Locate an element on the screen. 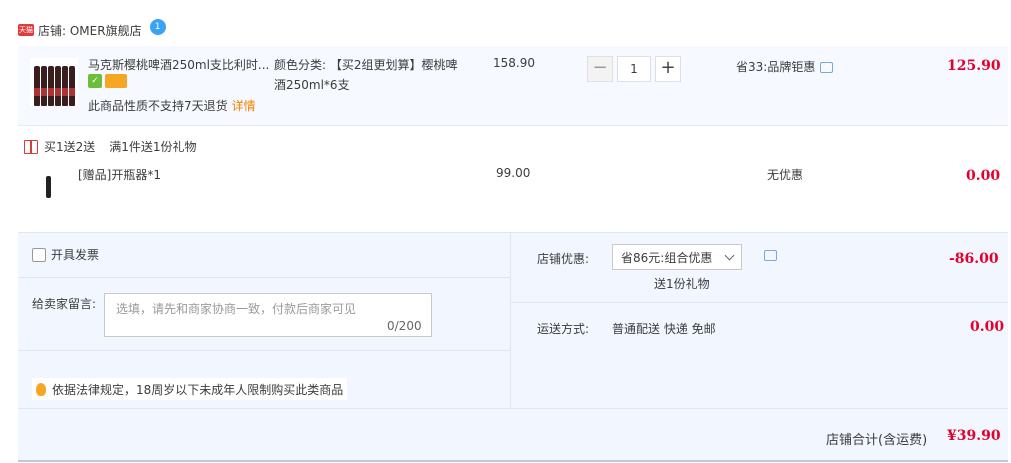  bottle-opener-image is located at coordinates (48, 187).